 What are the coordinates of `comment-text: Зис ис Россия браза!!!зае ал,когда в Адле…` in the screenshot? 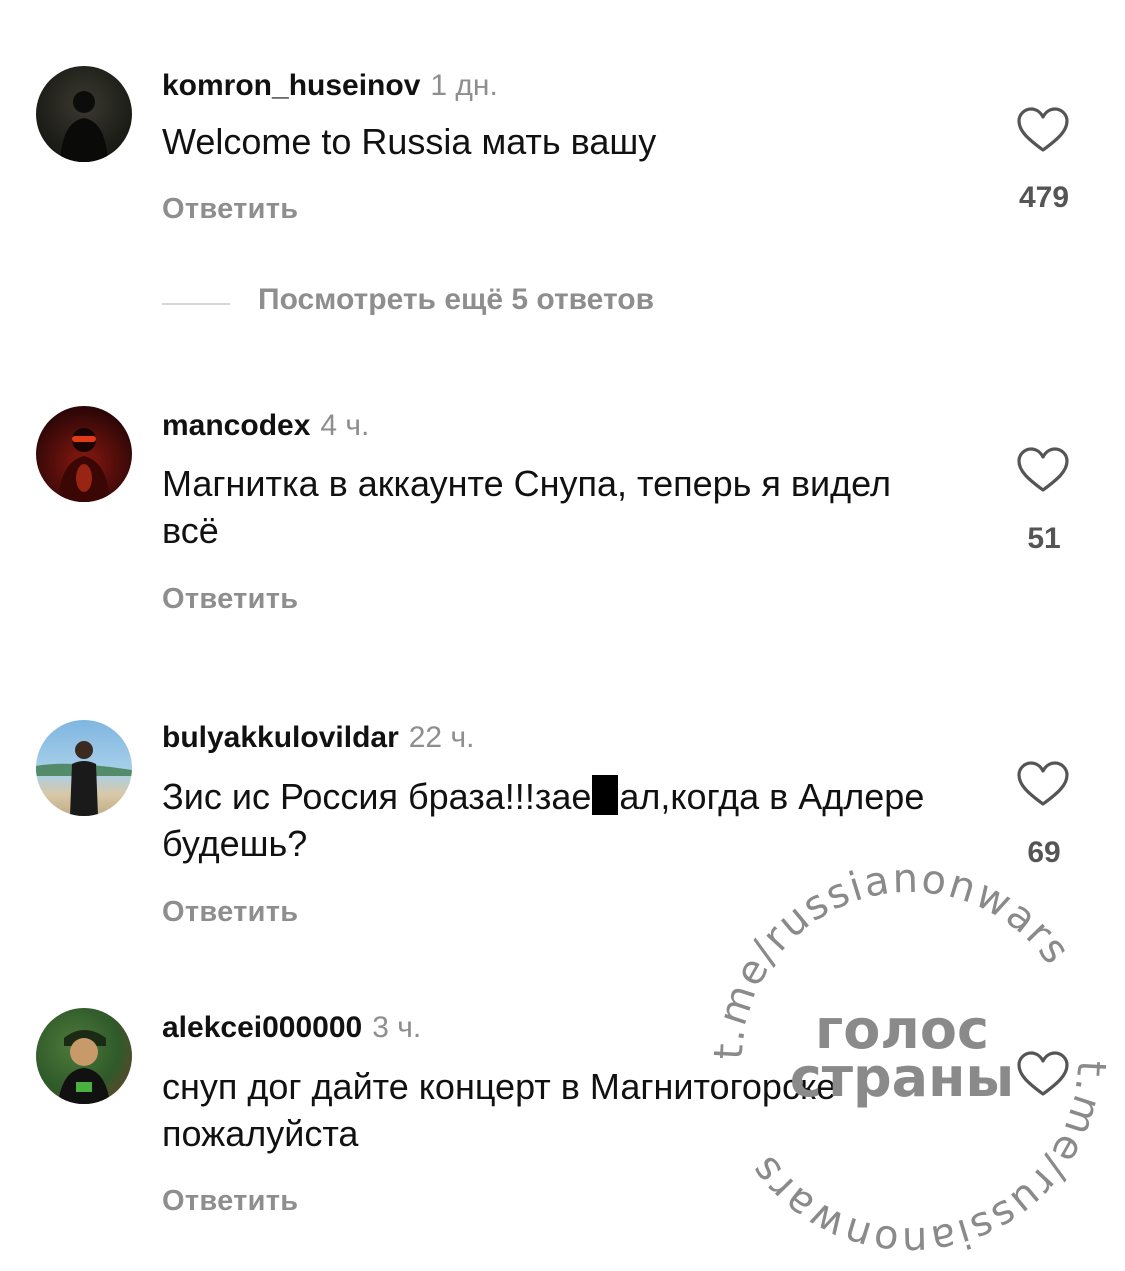 It's located at (552, 820).